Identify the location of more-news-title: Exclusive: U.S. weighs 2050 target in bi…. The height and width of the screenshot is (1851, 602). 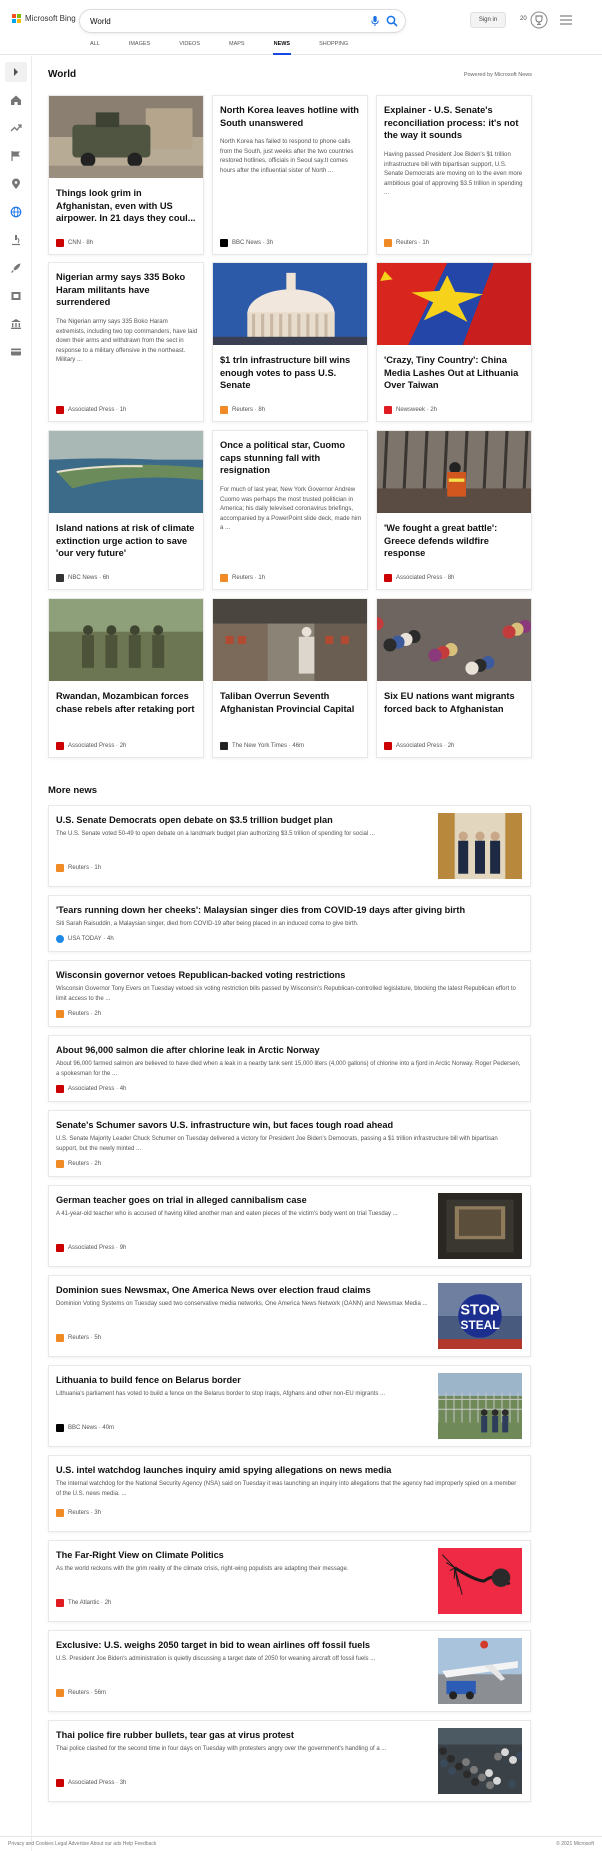
(243, 1645).